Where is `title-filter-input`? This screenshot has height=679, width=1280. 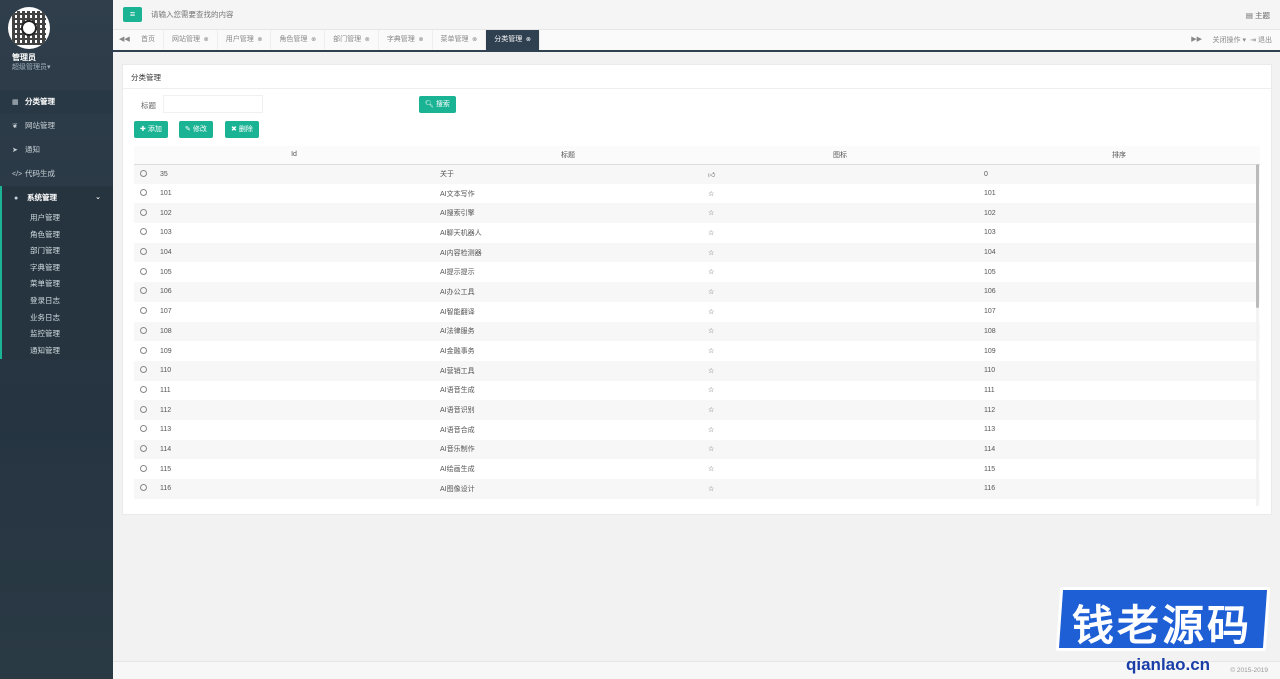
title-filter-input is located at coordinates (213, 104).